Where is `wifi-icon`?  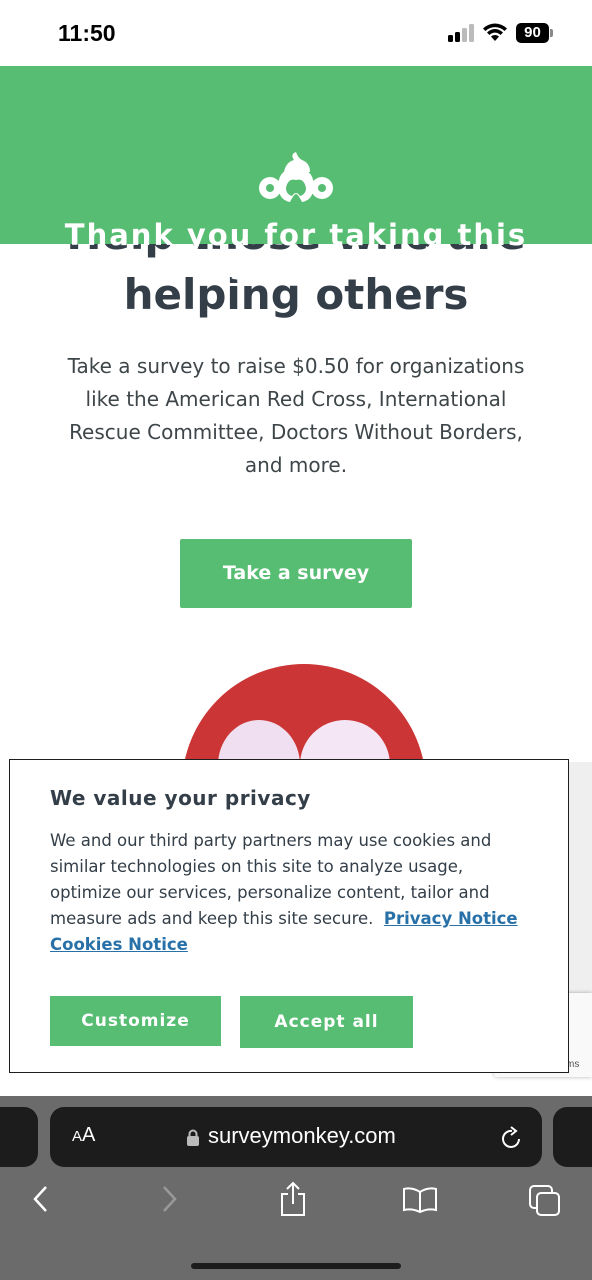
wifi-icon is located at coordinates (495, 32).